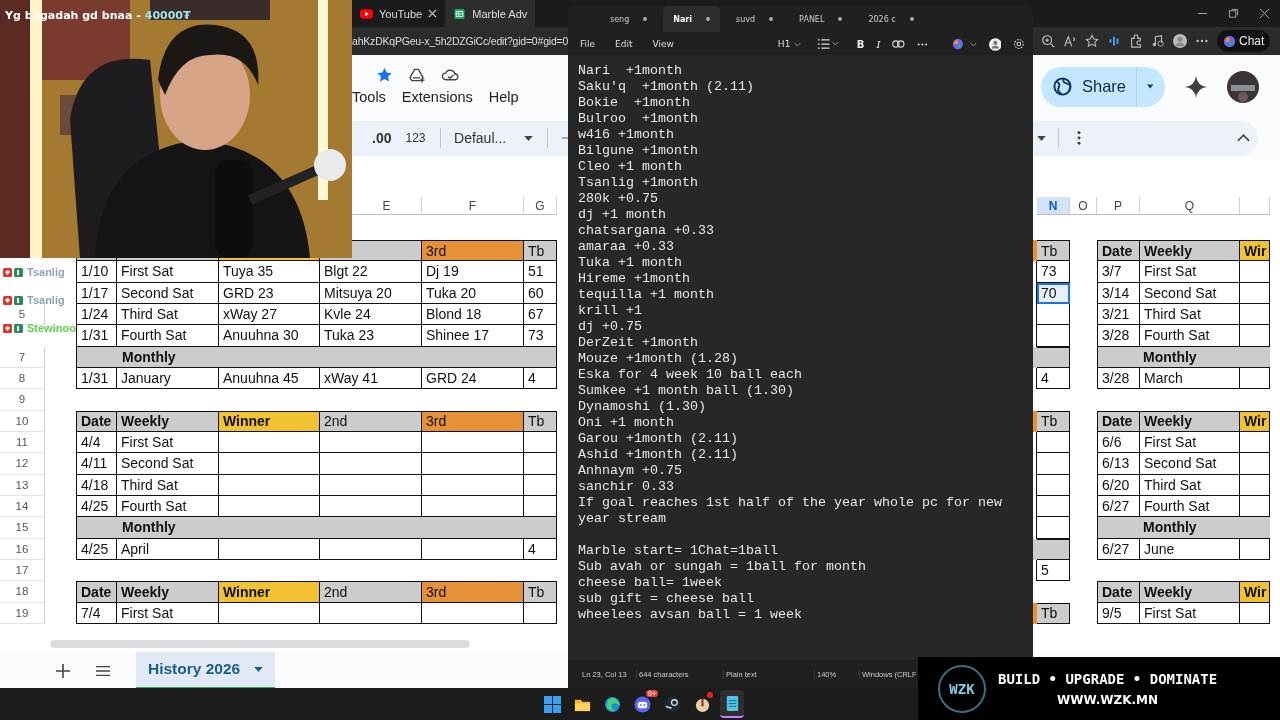 The width and height of the screenshot is (1280, 720). What do you see at coordinates (437, 97) in the screenshot?
I see `menu-item: Extensions` at bounding box center [437, 97].